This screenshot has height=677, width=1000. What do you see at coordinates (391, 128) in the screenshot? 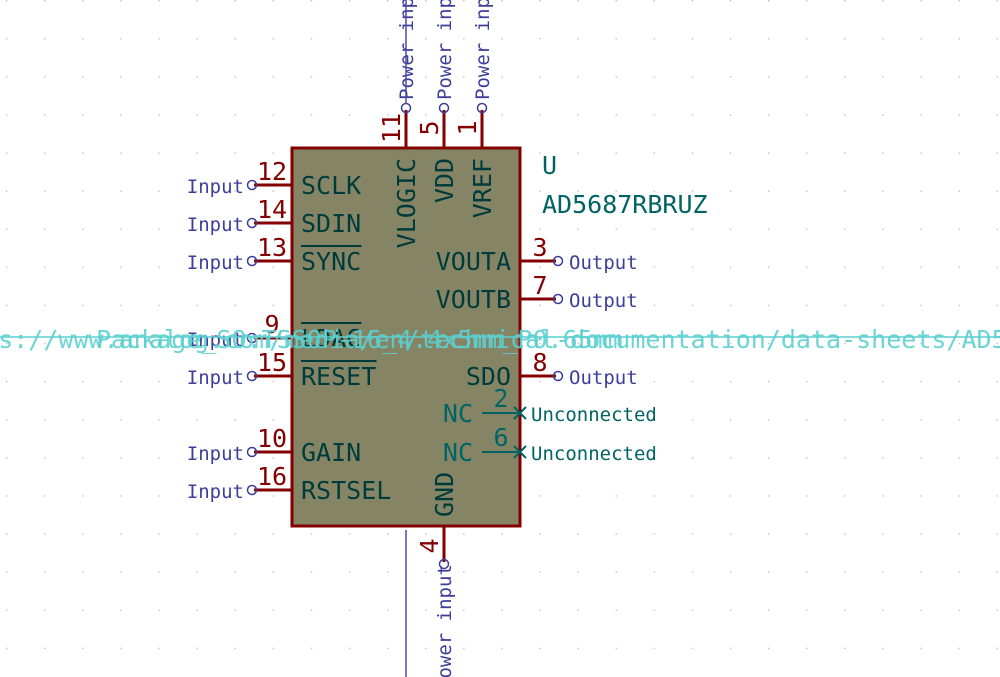
I see `pin-number-11: 11` at bounding box center [391, 128].